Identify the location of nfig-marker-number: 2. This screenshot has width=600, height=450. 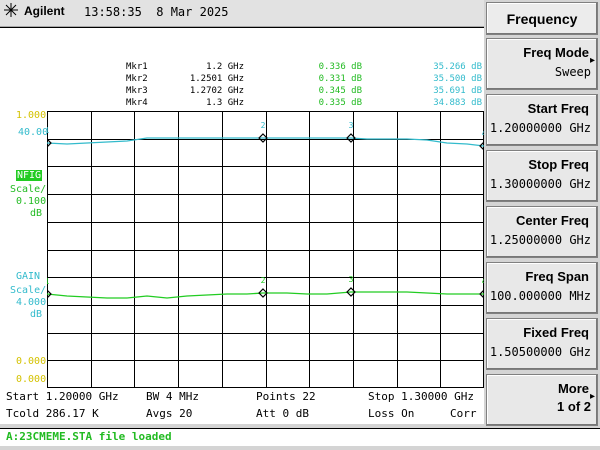
(263, 280).